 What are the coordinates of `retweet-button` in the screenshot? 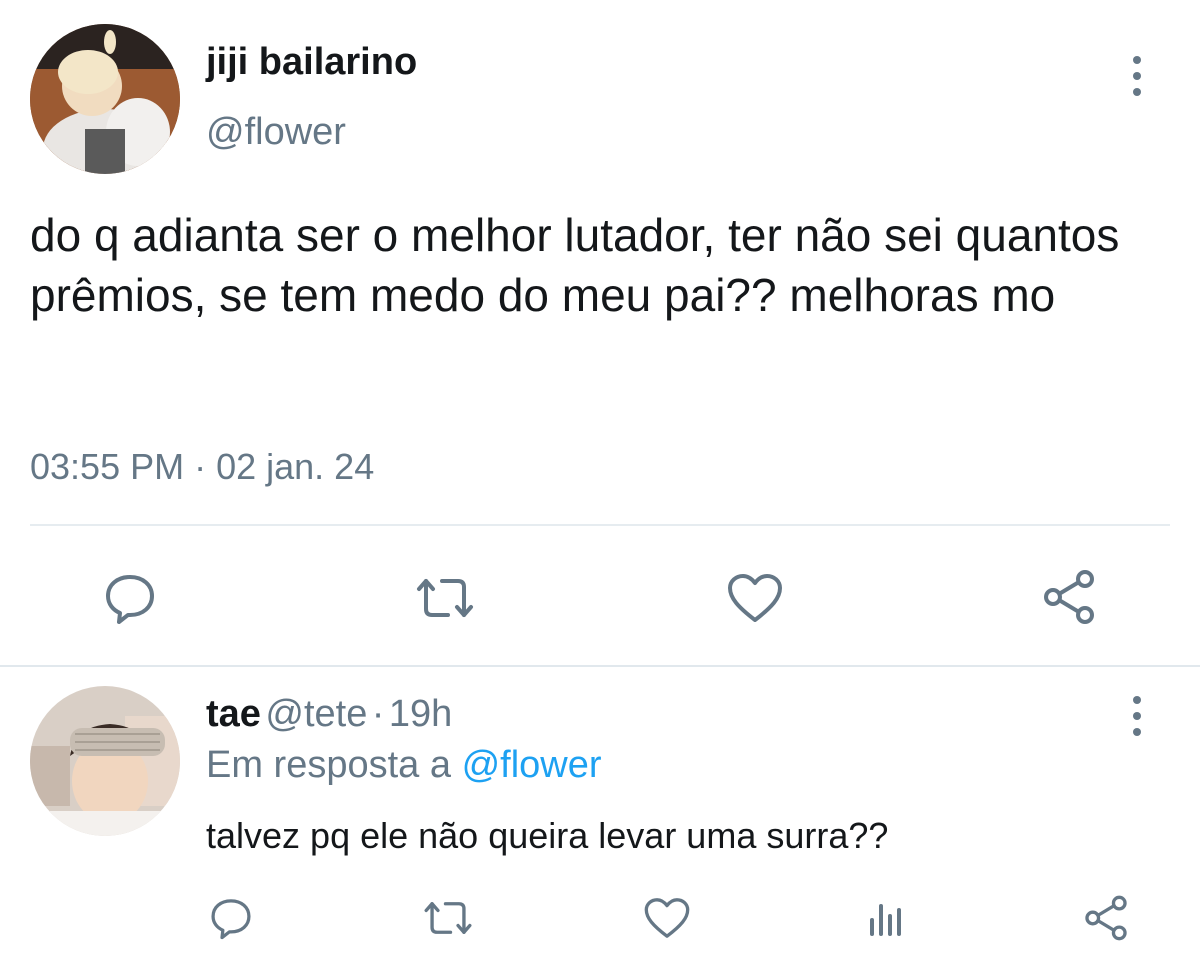 It's located at (445, 598).